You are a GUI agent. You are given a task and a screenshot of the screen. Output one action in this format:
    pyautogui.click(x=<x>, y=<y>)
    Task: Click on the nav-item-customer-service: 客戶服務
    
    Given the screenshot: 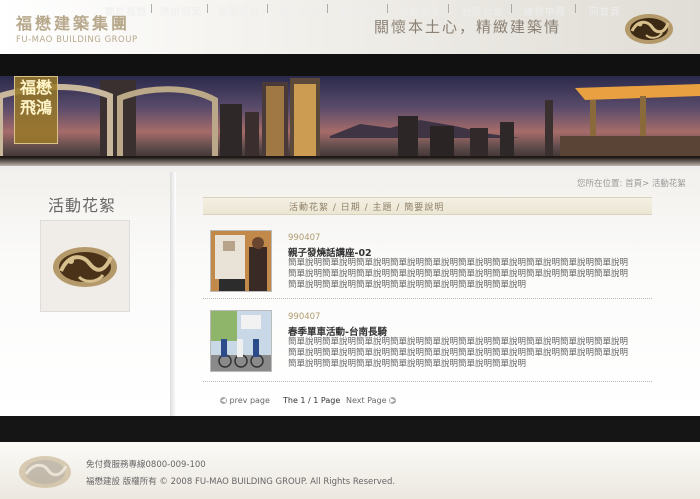 What is the action you would take?
    pyautogui.click(x=300, y=11)
    